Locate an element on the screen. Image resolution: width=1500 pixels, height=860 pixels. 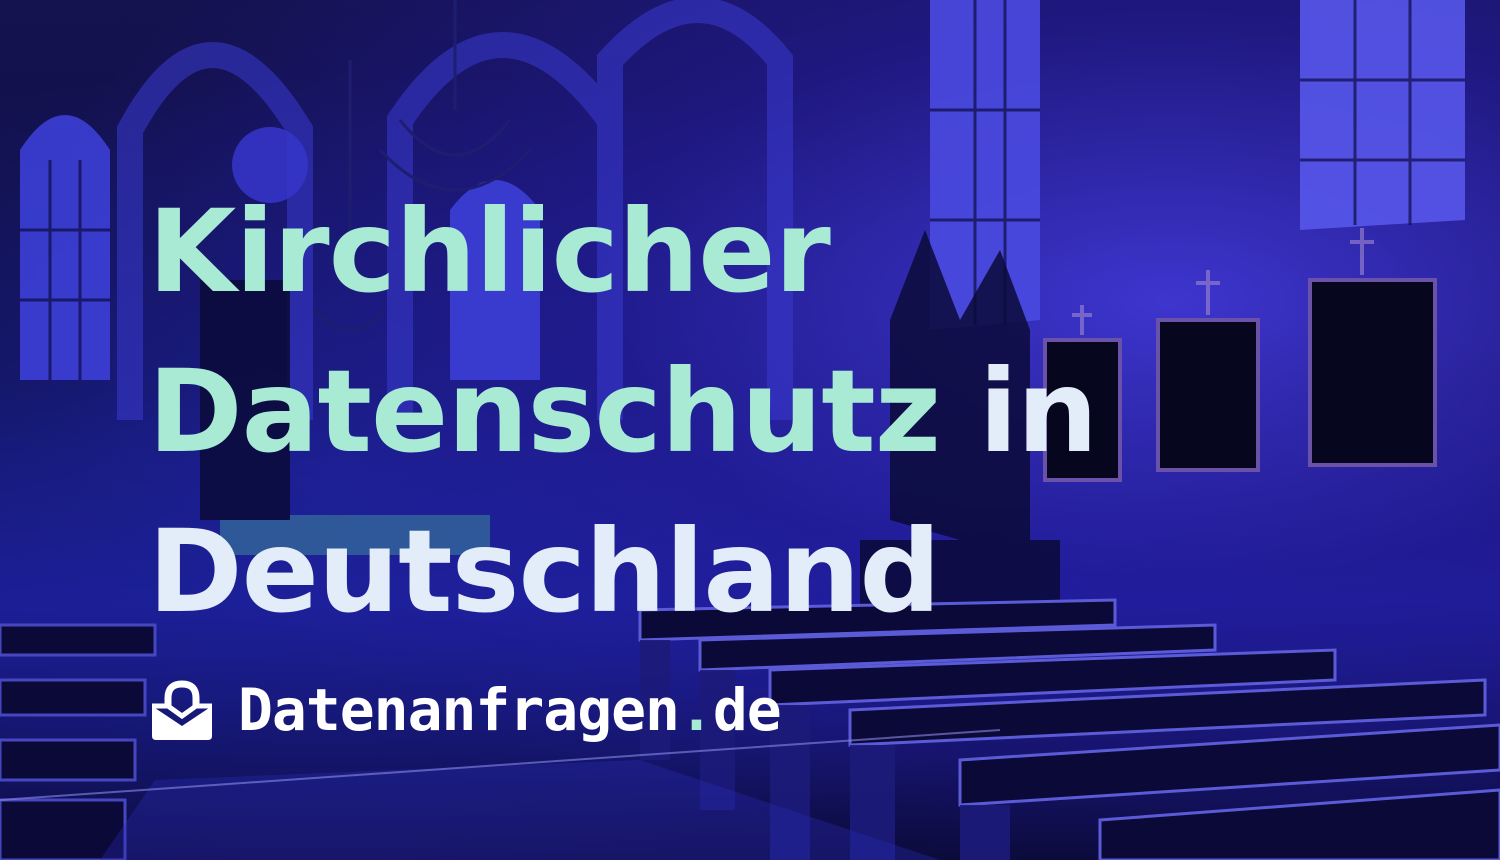
title-line-1: Kirchlicher is located at coordinates (489, 251).